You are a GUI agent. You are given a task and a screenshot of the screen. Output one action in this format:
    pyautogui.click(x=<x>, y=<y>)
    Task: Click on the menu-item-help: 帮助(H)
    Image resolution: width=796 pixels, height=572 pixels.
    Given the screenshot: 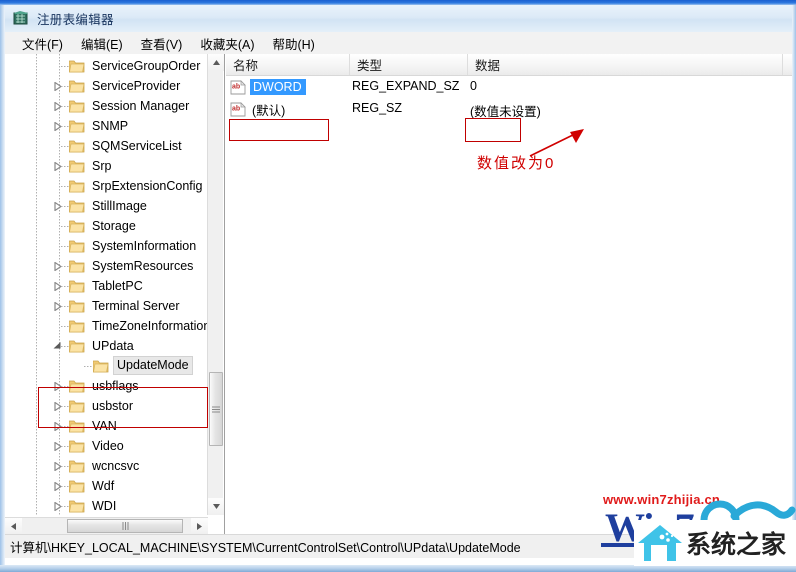 What is the action you would take?
    pyautogui.click(x=293, y=43)
    